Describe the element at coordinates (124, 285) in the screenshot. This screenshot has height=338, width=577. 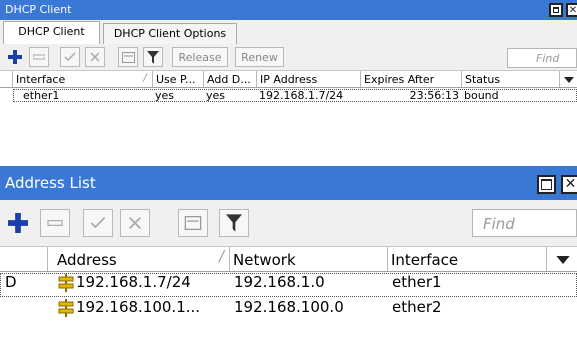
I see `address-cell: 192.168.1.7/24` at that location.